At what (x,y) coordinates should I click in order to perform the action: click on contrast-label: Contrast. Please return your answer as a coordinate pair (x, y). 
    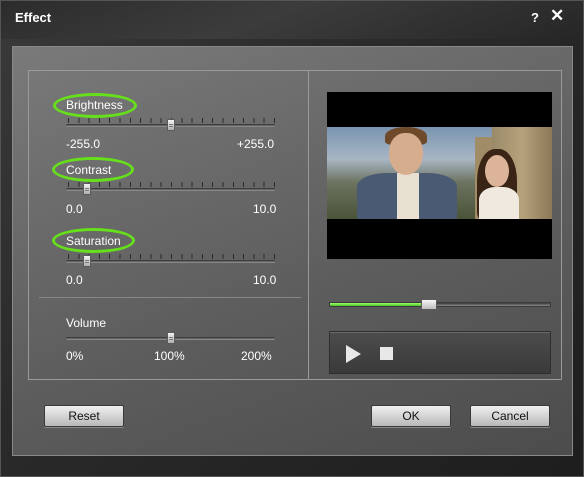
    Looking at the image, I should click on (89, 170).